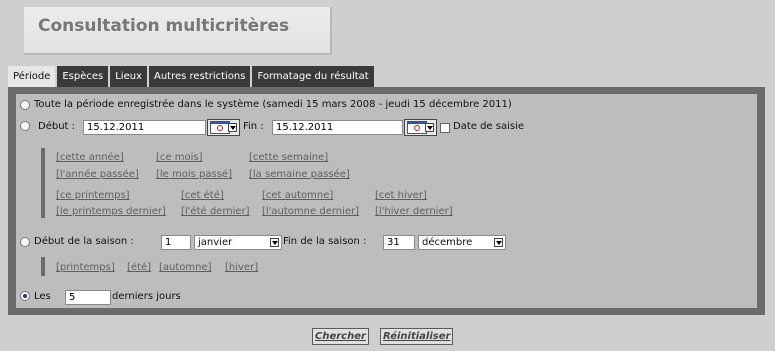 The width and height of the screenshot is (775, 351). Describe the element at coordinates (401, 195) in the screenshot. I see `link-cet-hiver: [cet hiver]` at that location.